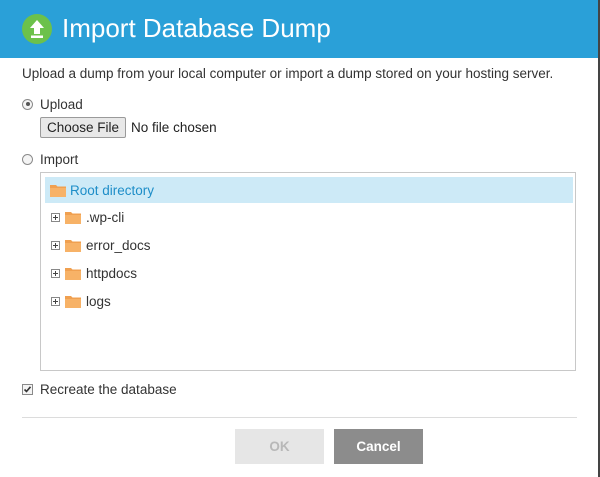  I want to click on upload-radio-option: Upload, so click(52, 104).